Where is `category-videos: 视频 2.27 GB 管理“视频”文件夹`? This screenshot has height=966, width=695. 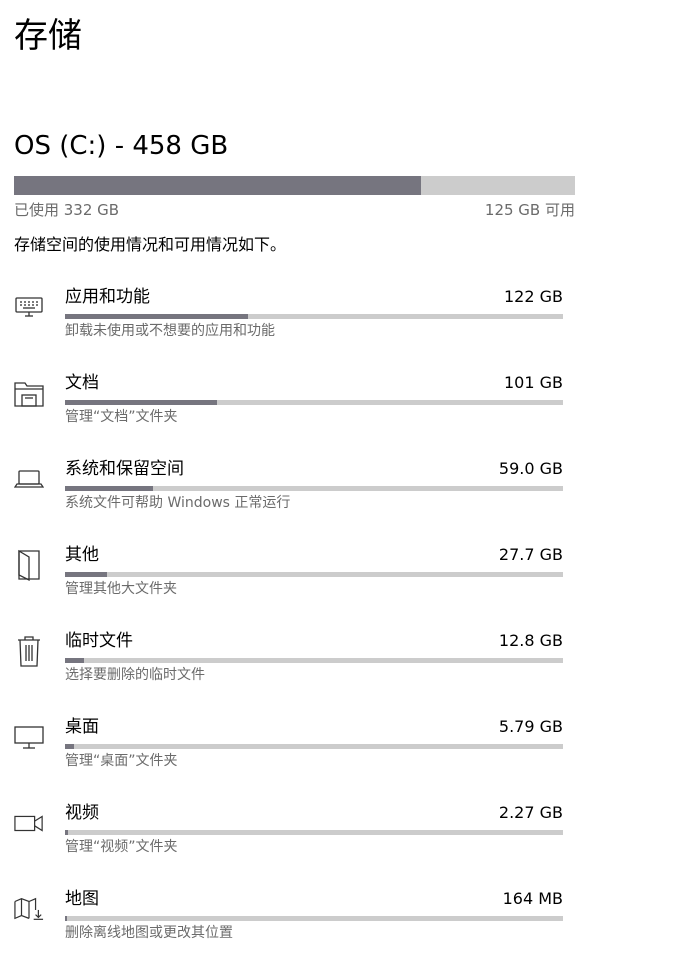
category-videos: 视频 2.27 GB 管理“视频”文件夹 is located at coordinates (300, 840).